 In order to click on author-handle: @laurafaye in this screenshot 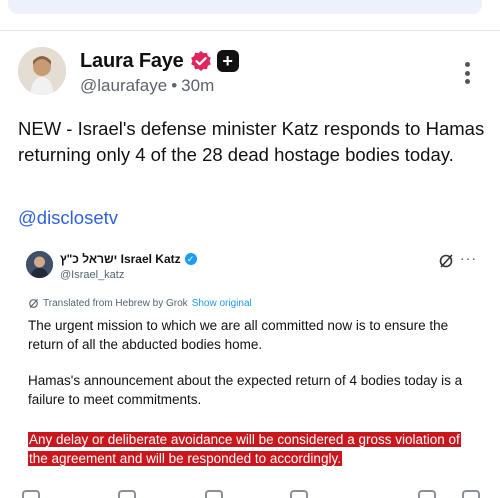, I will do `click(123, 85)`.